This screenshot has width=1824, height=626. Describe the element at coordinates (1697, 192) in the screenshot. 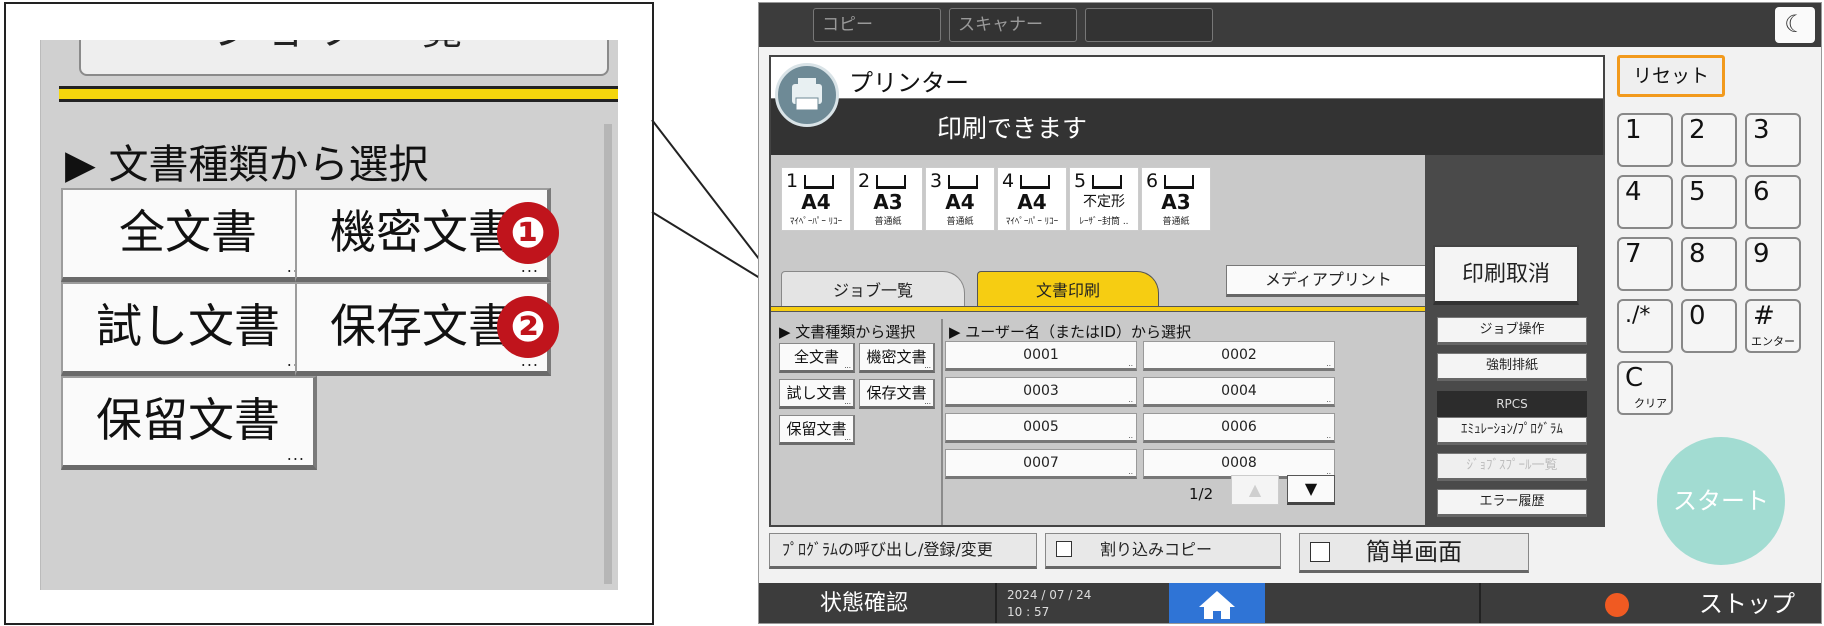

I see `key-label: 5` at that location.